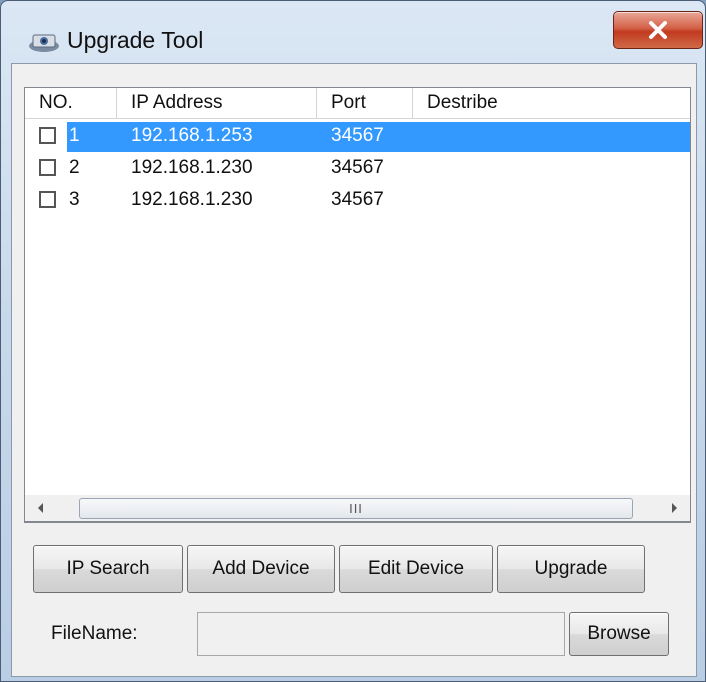  What do you see at coordinates (74, 135) in the screenshot?
I see `row-number: 1` at bounding box center [74, 135].